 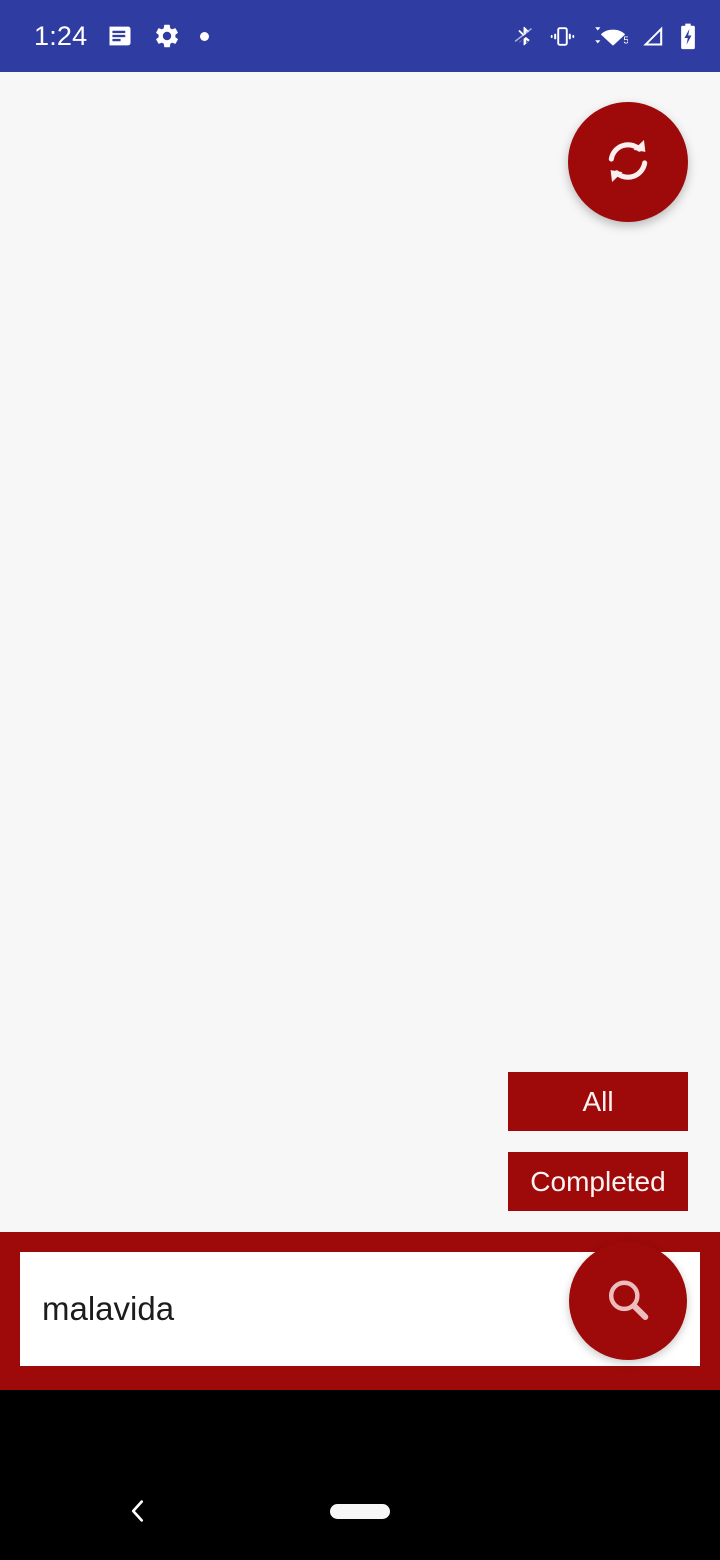 I want to click on status-bar: 1:24 5, so click(x=360, y=36).